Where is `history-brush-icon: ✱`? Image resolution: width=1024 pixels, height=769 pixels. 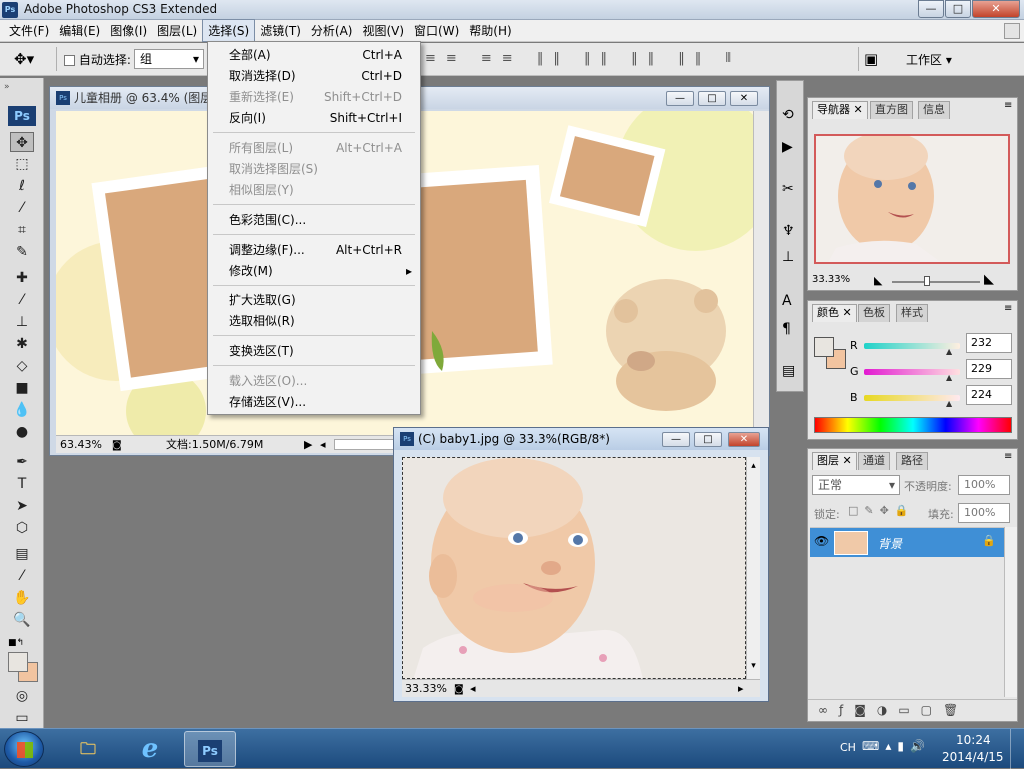 history-brush-icon: ✱ is located at coordinates (22, 344).